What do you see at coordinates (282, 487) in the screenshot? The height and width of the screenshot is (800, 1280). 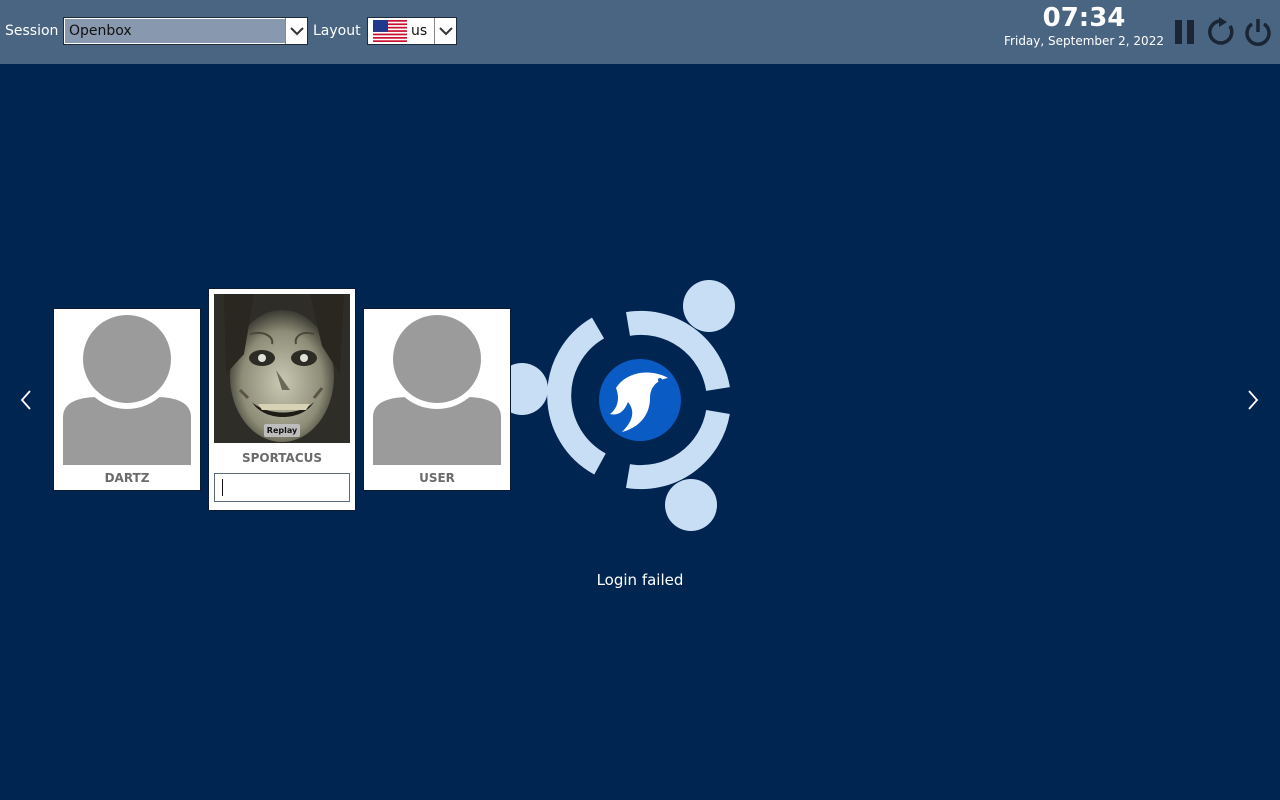 I see `password-input` at bounding box center [282, 487].